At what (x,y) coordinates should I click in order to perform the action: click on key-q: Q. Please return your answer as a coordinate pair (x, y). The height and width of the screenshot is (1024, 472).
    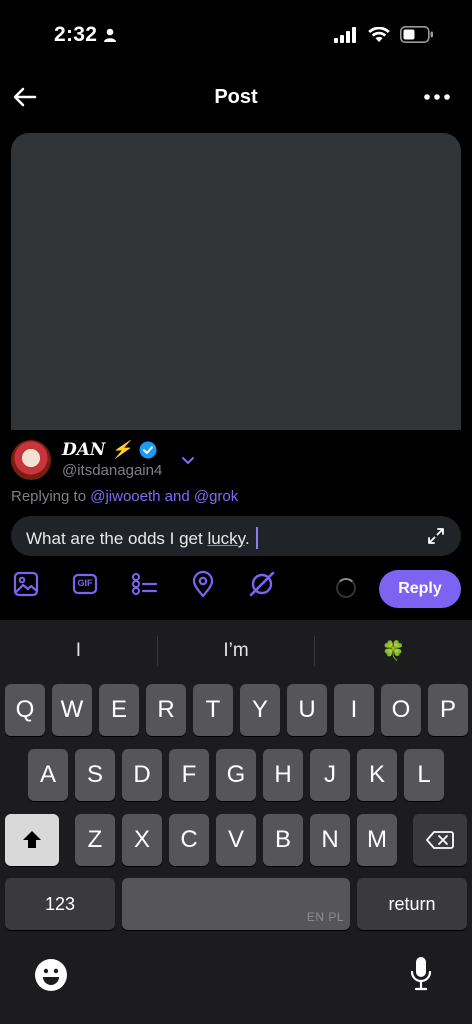
    Looking at the image, I should click on (25, 710).